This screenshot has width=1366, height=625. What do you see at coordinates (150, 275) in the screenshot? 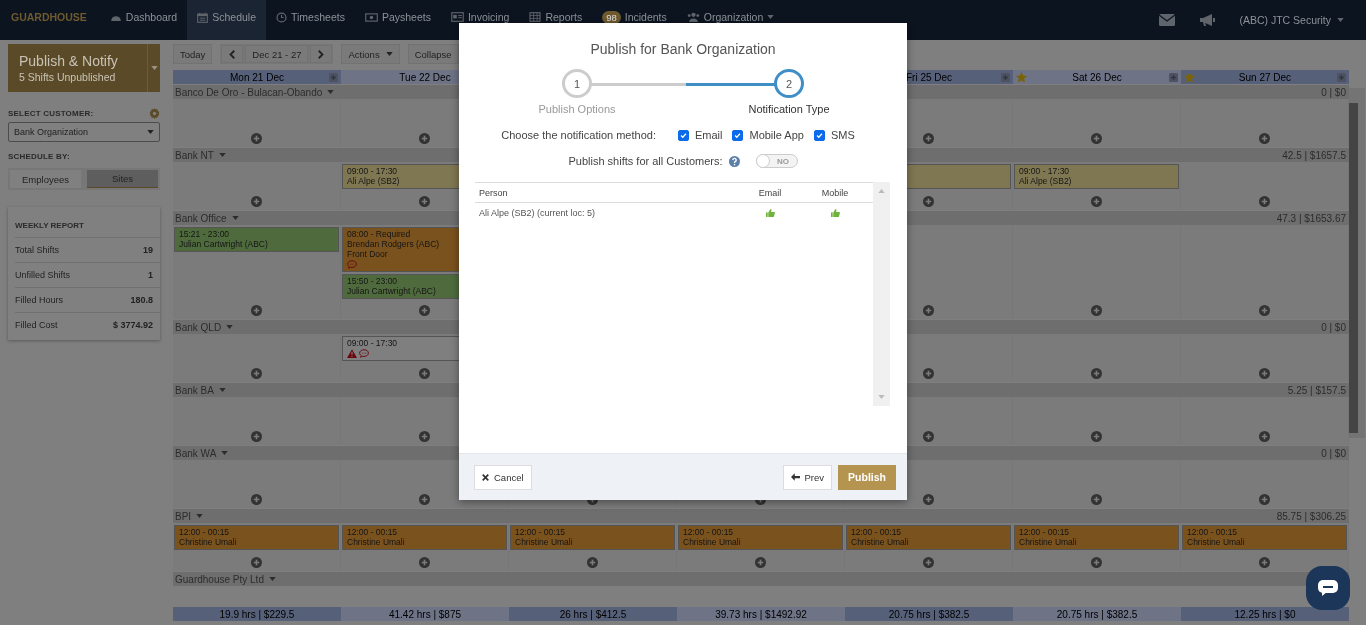
I see `report-value: 1` at bounding box center [150, 275].